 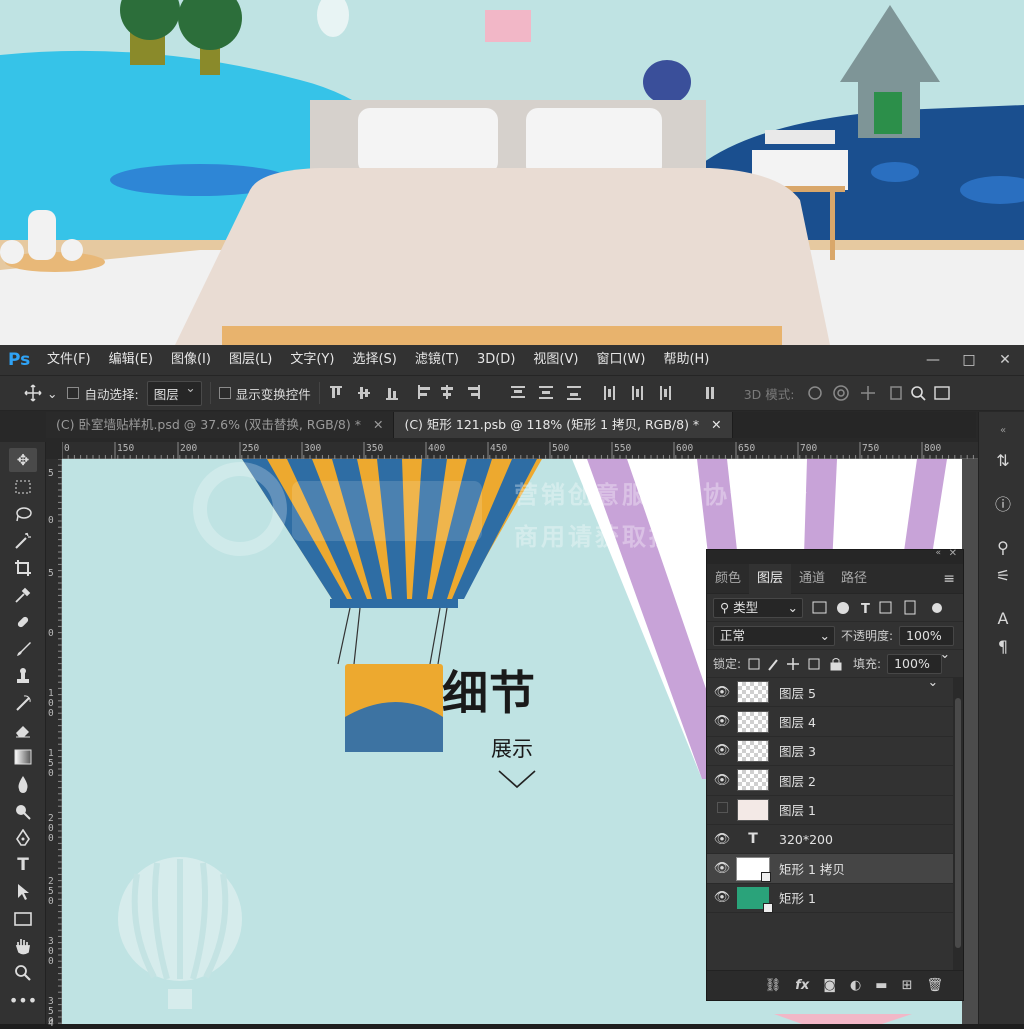 What do you see at coordinates (23, 946) in the screenshot?
I see `hand-tool-icon` at bounding box center [23, 946].